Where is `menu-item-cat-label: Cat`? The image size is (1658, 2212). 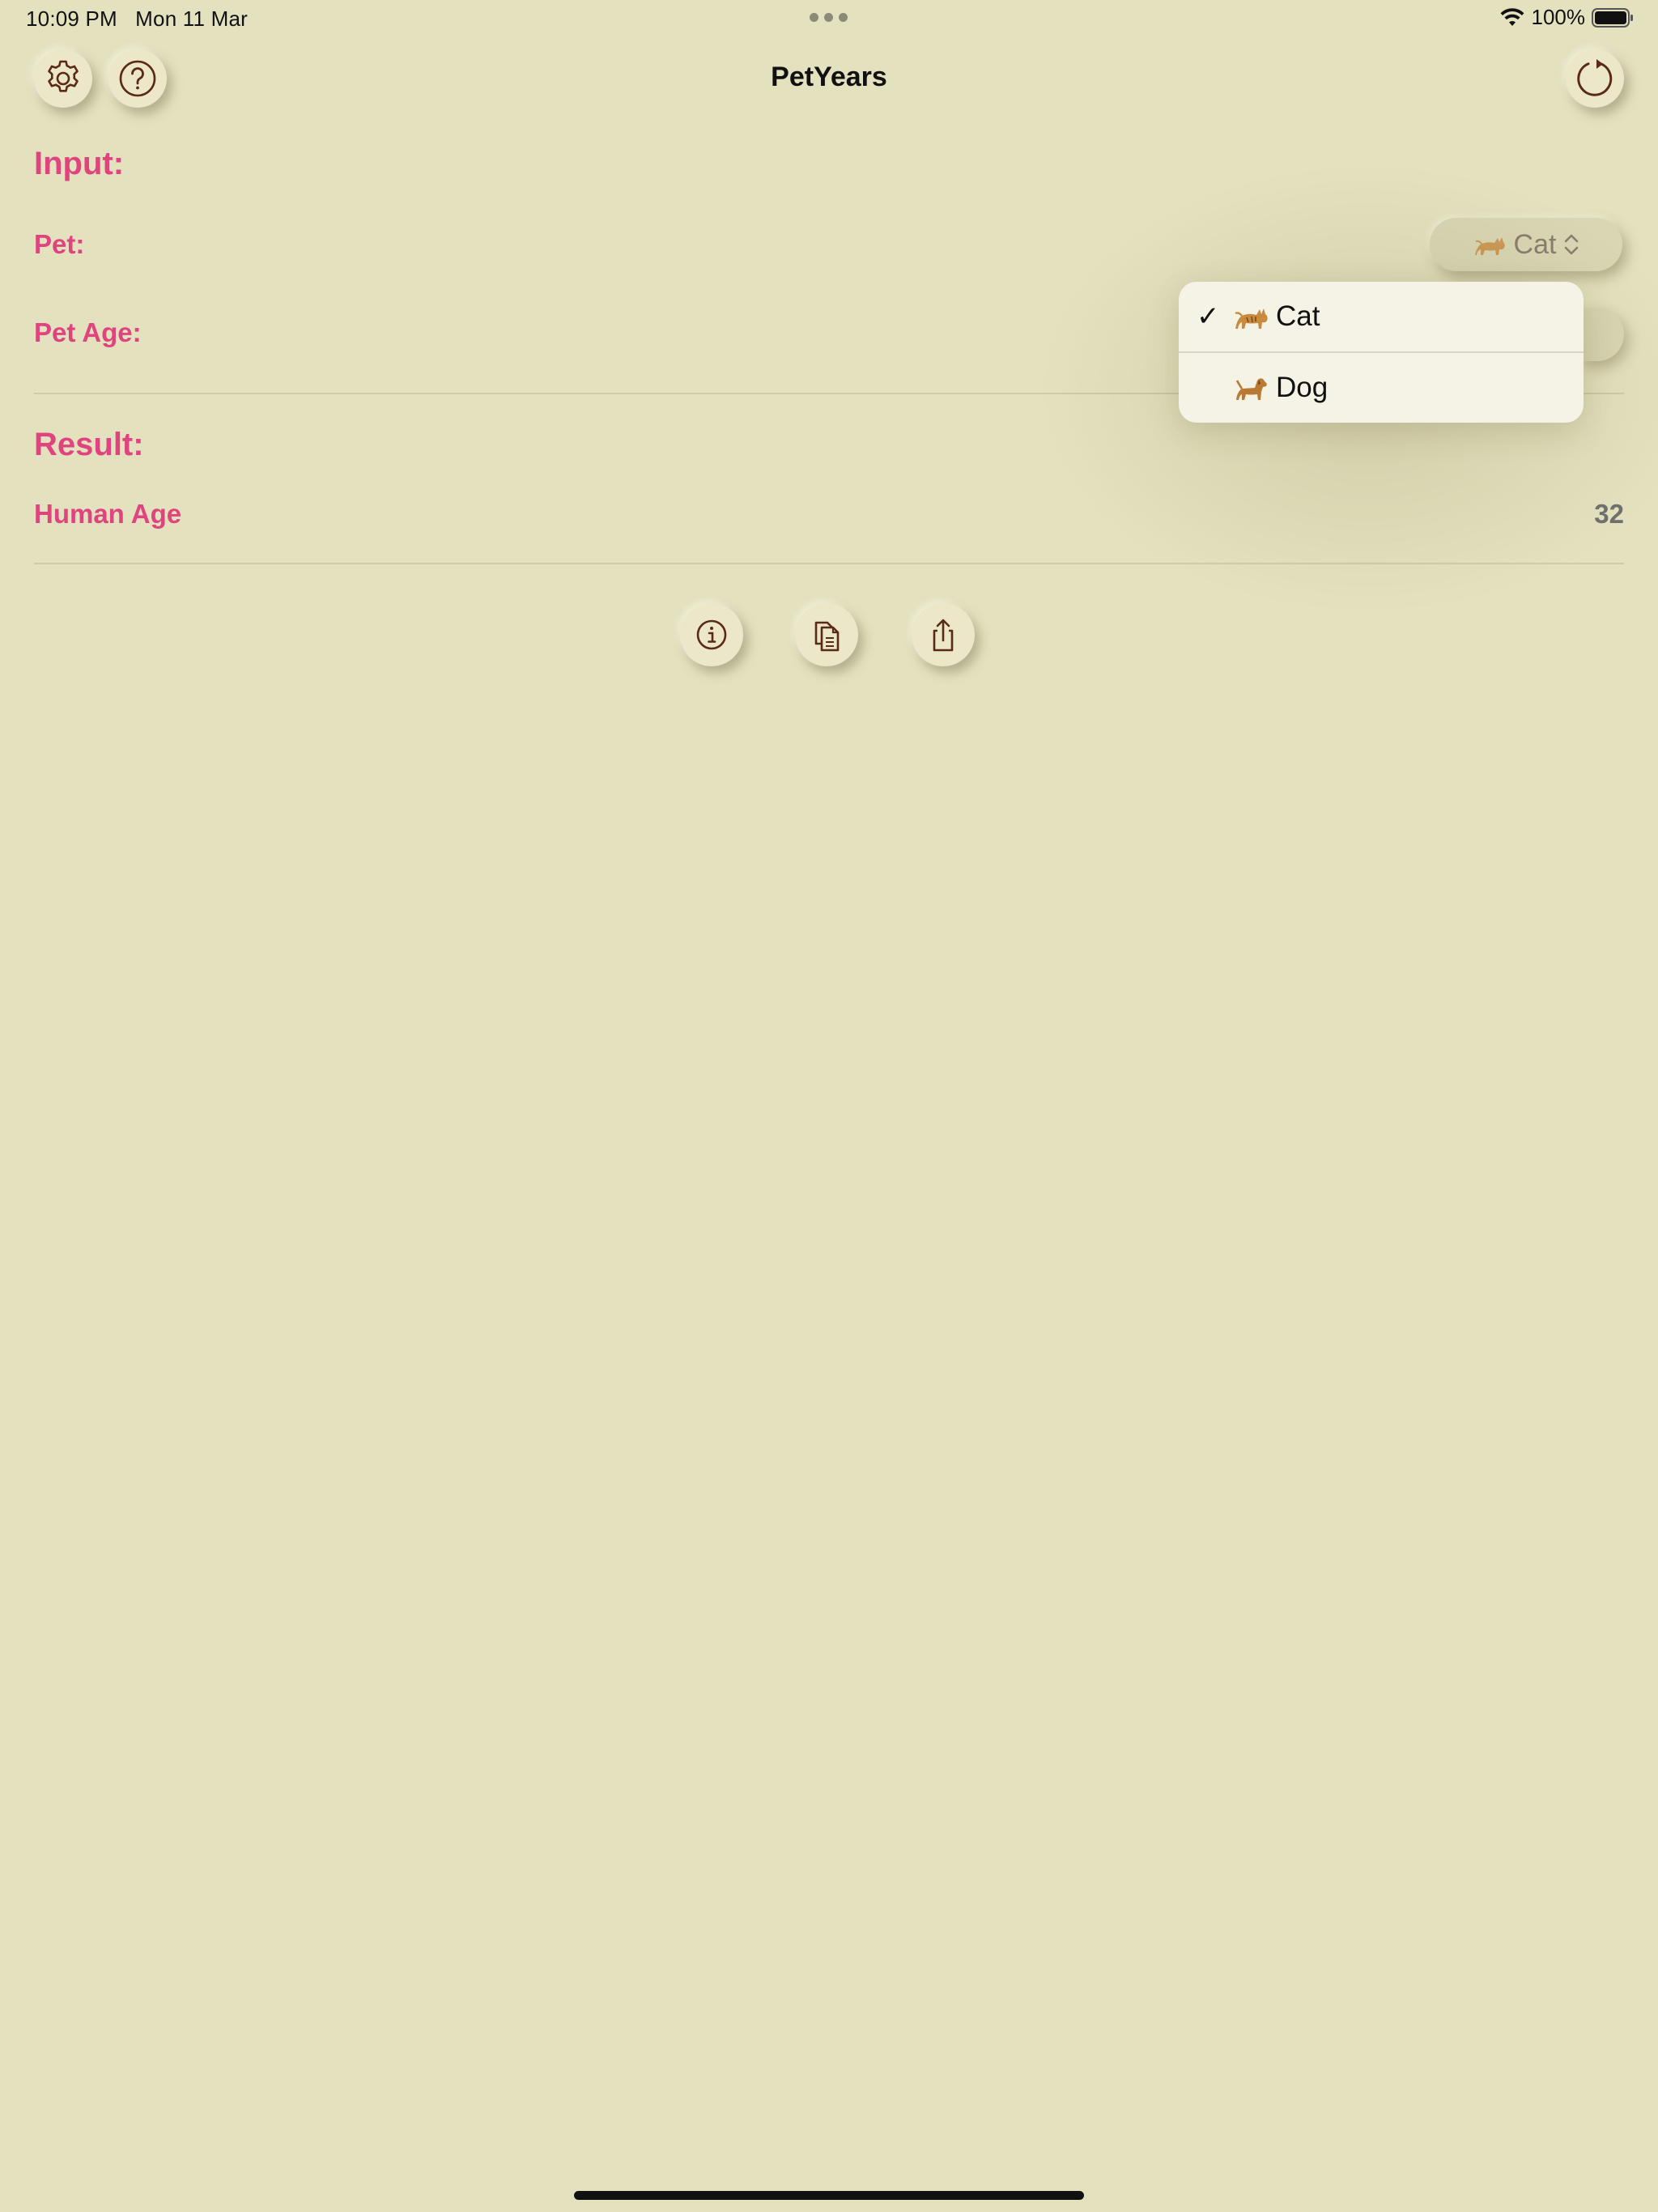 menu-item-cat-label: Cat is located at coordinates (1298, 316).